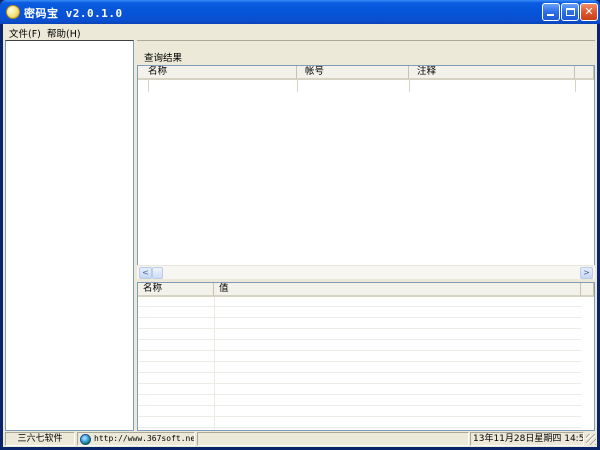 The height and width of the screenshot is (450, 600). Describe the element at coordinates (85, 439) in the screenshot. I see `globe-icon` at that location.